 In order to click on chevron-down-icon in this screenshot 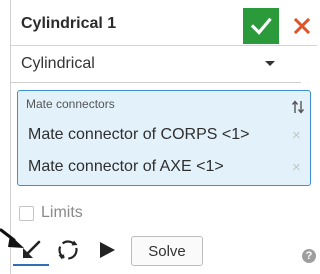, I will do `click(270, 63)`.